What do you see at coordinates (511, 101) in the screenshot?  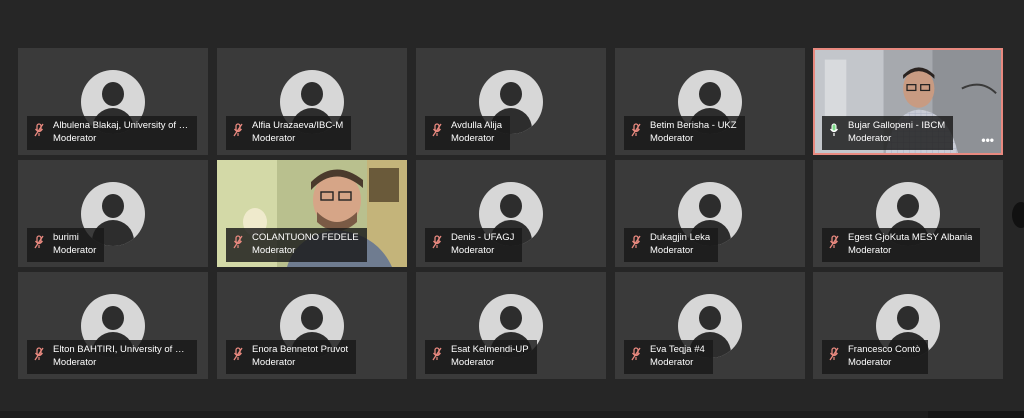 I see `participant-tile: Avdulla Alija Moderator` at bounding box center [511, 101].